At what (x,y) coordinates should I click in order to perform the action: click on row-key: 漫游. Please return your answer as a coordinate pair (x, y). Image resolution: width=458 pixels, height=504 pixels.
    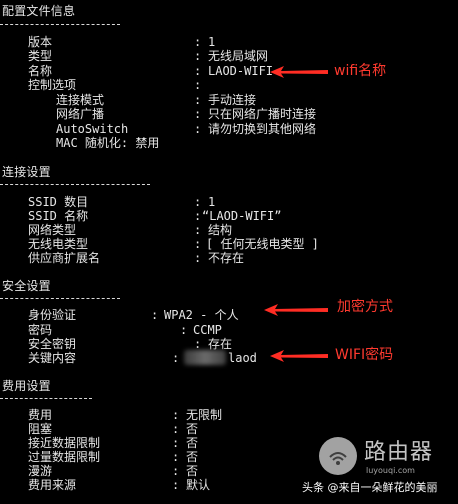
    Looking at the image, I should click on (40, 471).